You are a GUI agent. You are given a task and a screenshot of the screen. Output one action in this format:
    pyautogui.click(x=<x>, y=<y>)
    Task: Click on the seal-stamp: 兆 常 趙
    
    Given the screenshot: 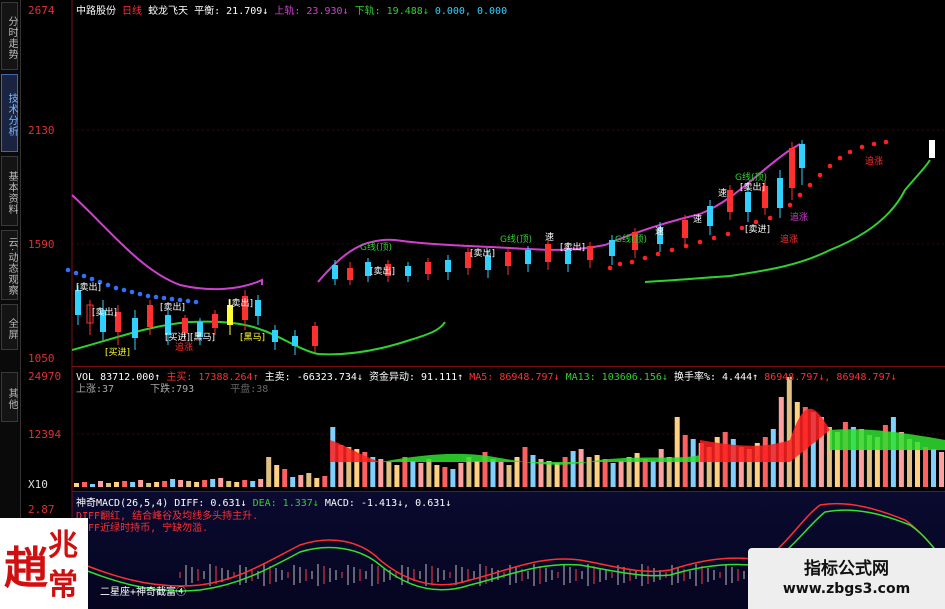 What is the action you would take?
    pyautogui.click(x=44, y=563)
    